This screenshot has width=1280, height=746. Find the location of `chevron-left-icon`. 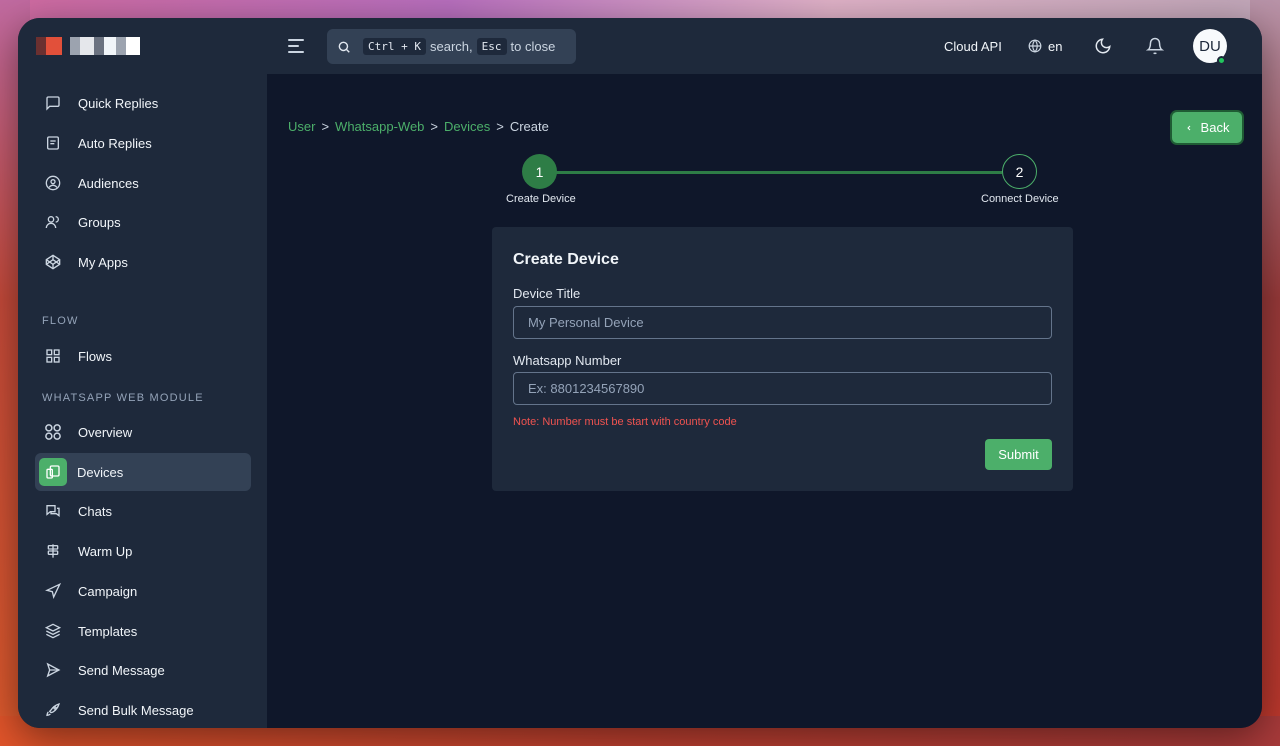

chevron-left-icon is located at coordinates (1189, 127).